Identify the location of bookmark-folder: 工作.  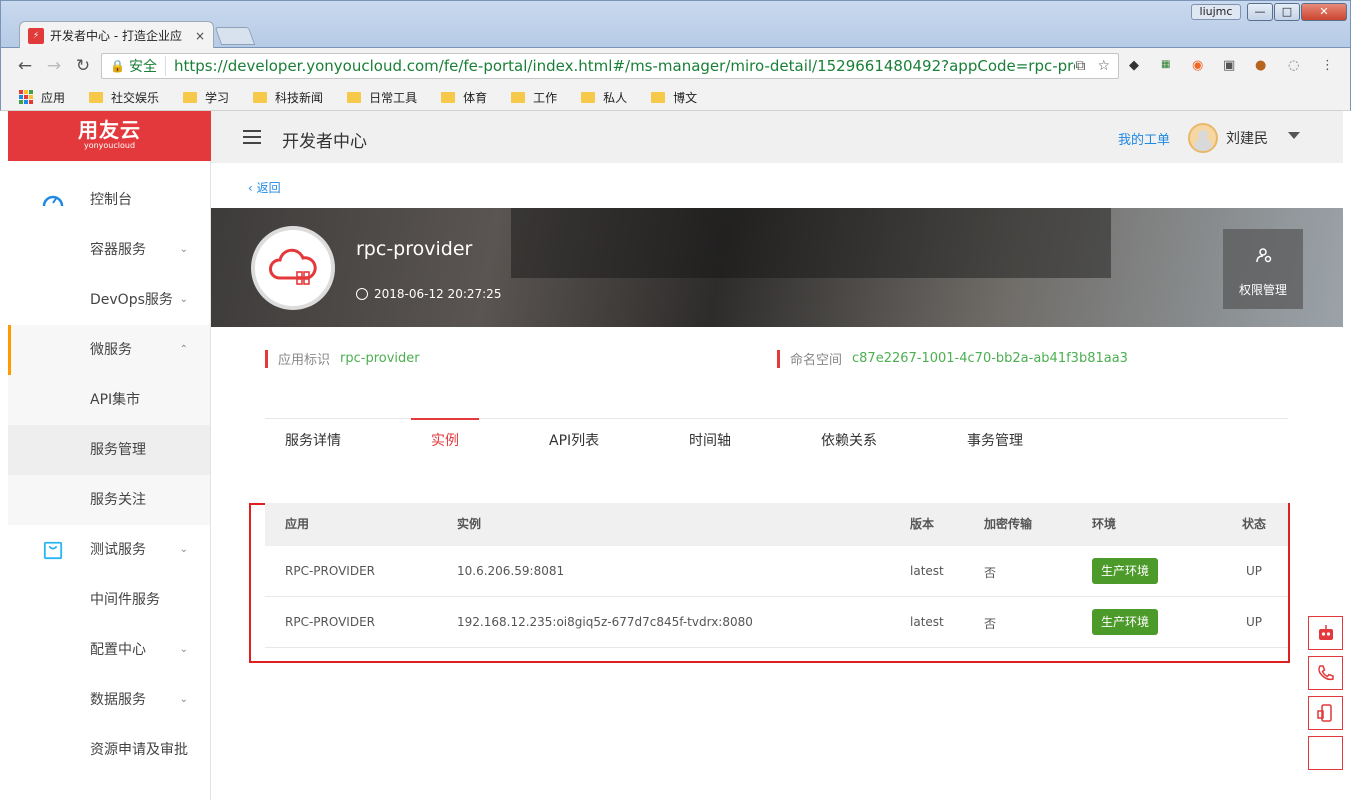
(534, 97).